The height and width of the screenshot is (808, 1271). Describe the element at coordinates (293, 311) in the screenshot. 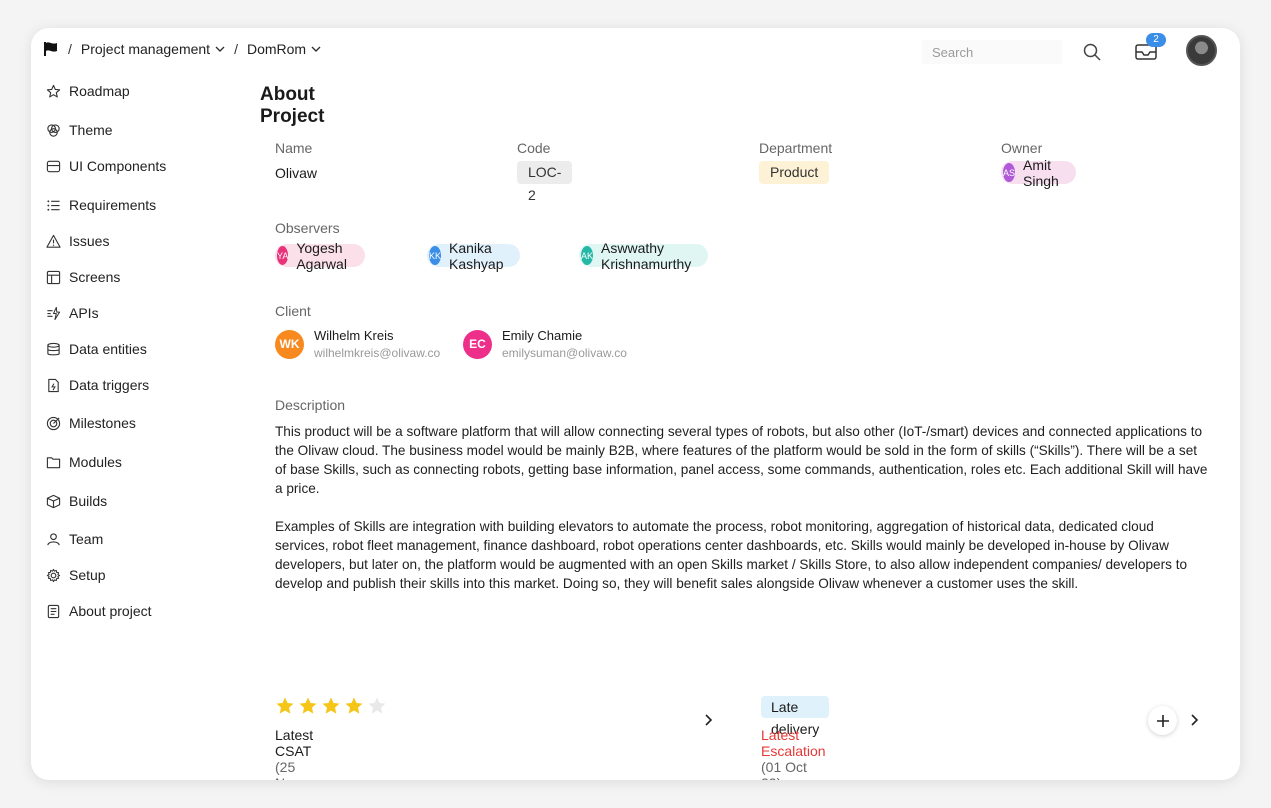

I see `client-label: Client` at that location.